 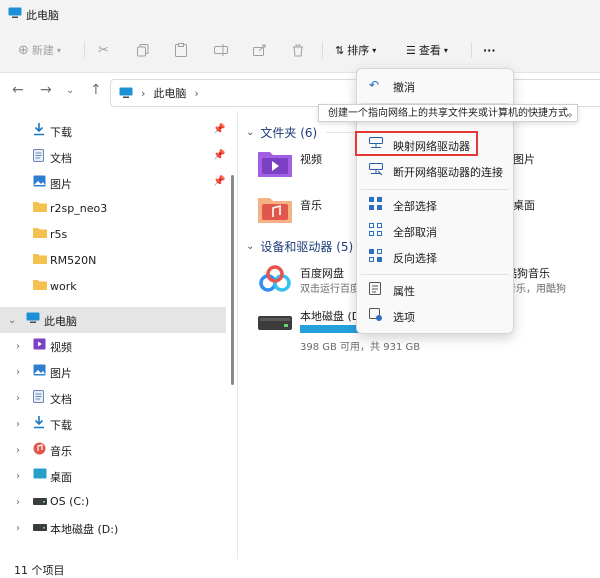 What do you see at coordinates (113, 287) in the screenshot?
I see `sidebar-item-work: work` at bounding box center [113, 287].